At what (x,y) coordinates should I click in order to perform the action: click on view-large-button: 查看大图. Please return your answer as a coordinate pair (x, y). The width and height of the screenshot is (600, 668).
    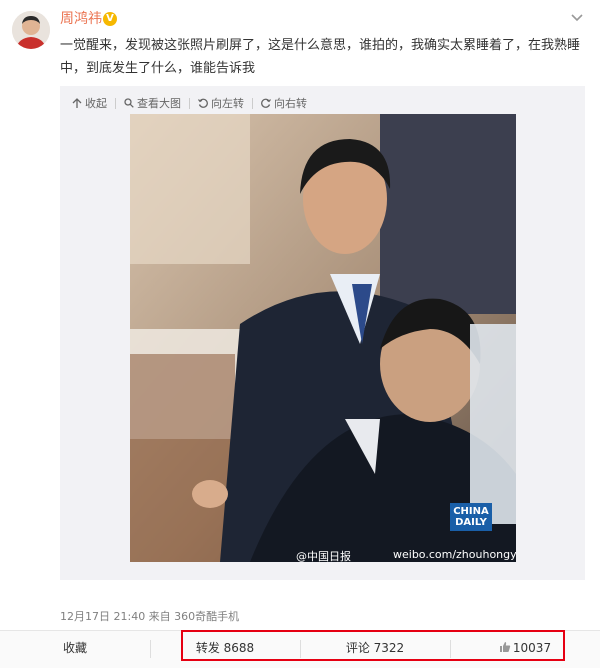
    Looking at the image, I should click on (152, 103).